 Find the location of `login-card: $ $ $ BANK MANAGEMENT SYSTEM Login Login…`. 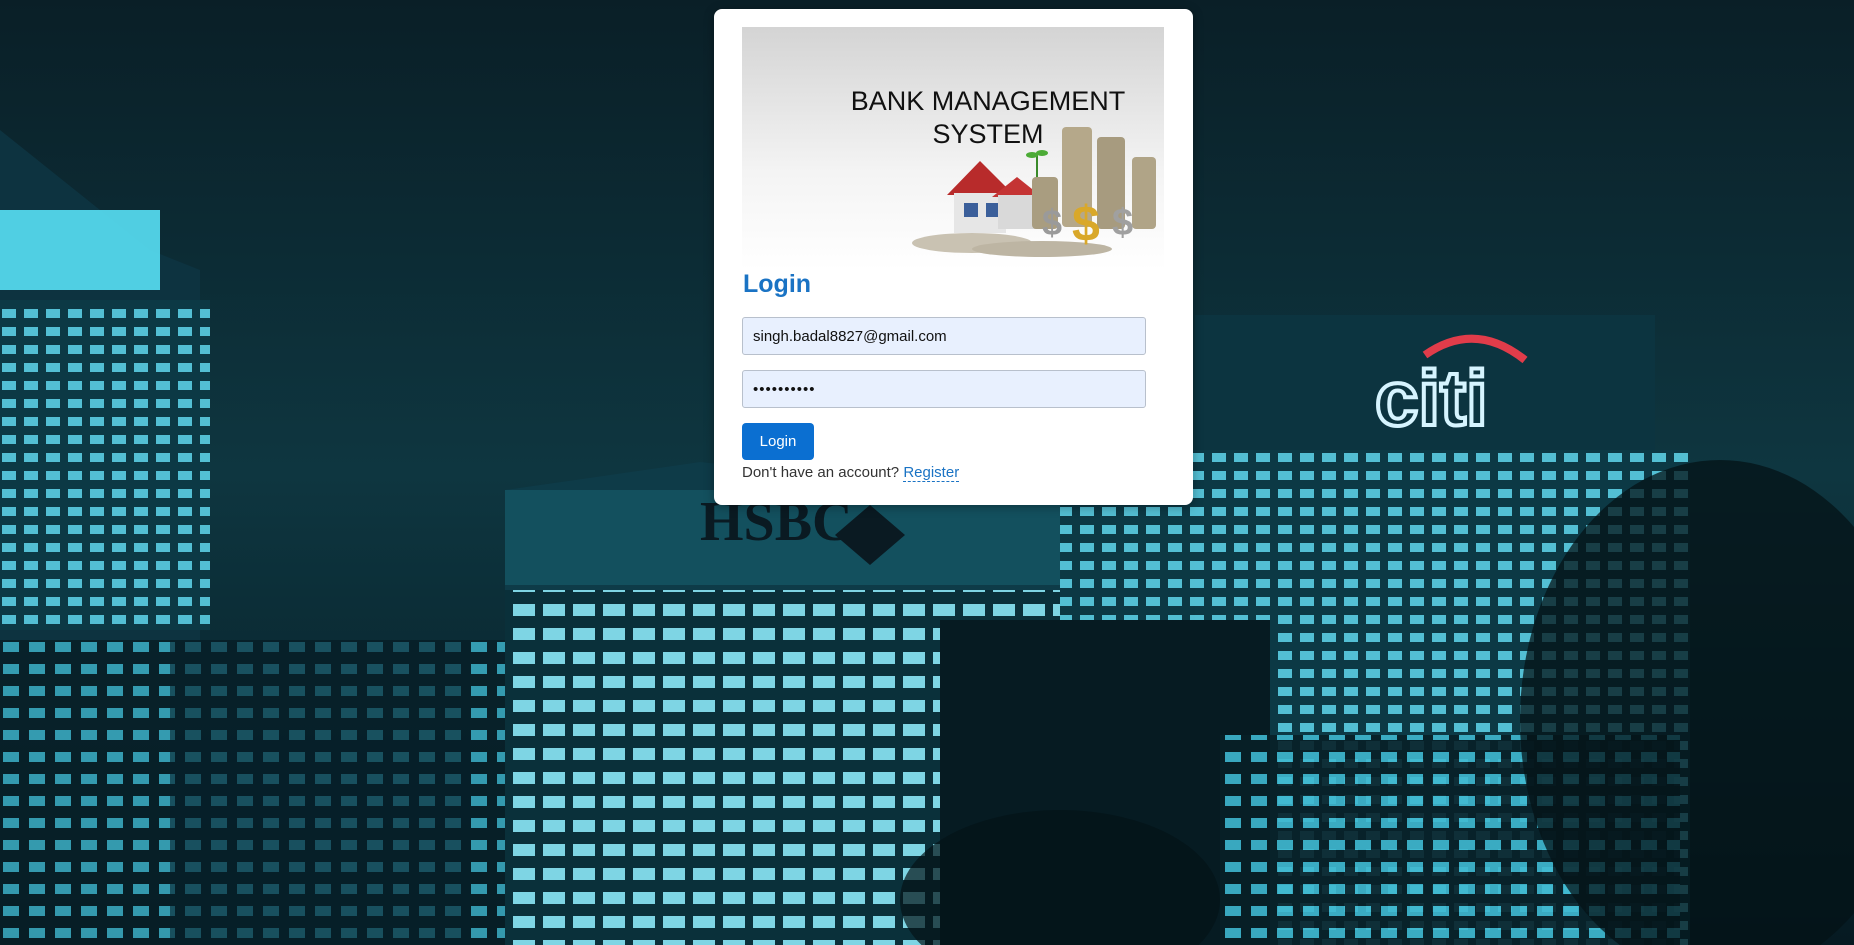

login-card: $ $ $ BANK MANAGEMENT SYSTEM Login Login… is located at coordinates (953, 257).